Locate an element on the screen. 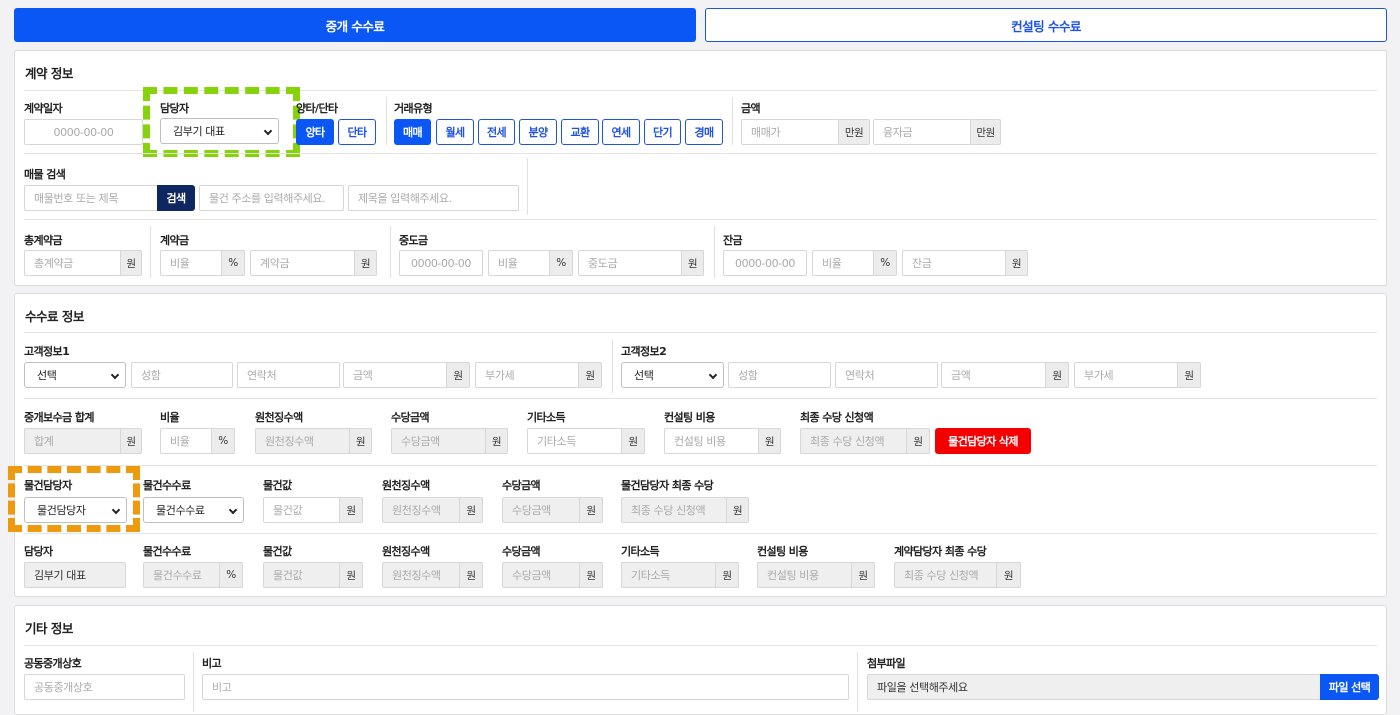  title-input: 제목을 입력해주세요. is located at coordinates (433, 198).